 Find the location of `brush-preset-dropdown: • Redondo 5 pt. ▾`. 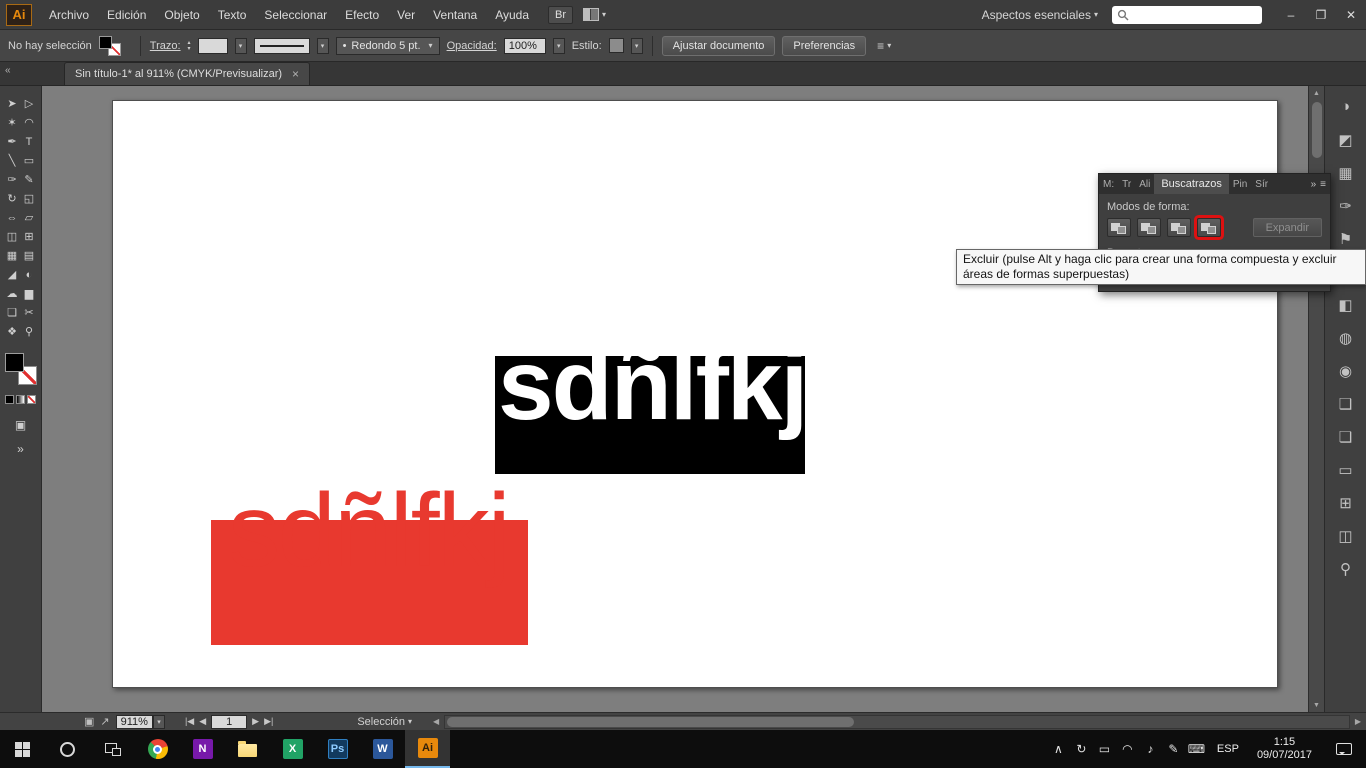

brush-preset-dropdown: • Redondo 5 pt. ▾ is located at coordinates (387, 45).